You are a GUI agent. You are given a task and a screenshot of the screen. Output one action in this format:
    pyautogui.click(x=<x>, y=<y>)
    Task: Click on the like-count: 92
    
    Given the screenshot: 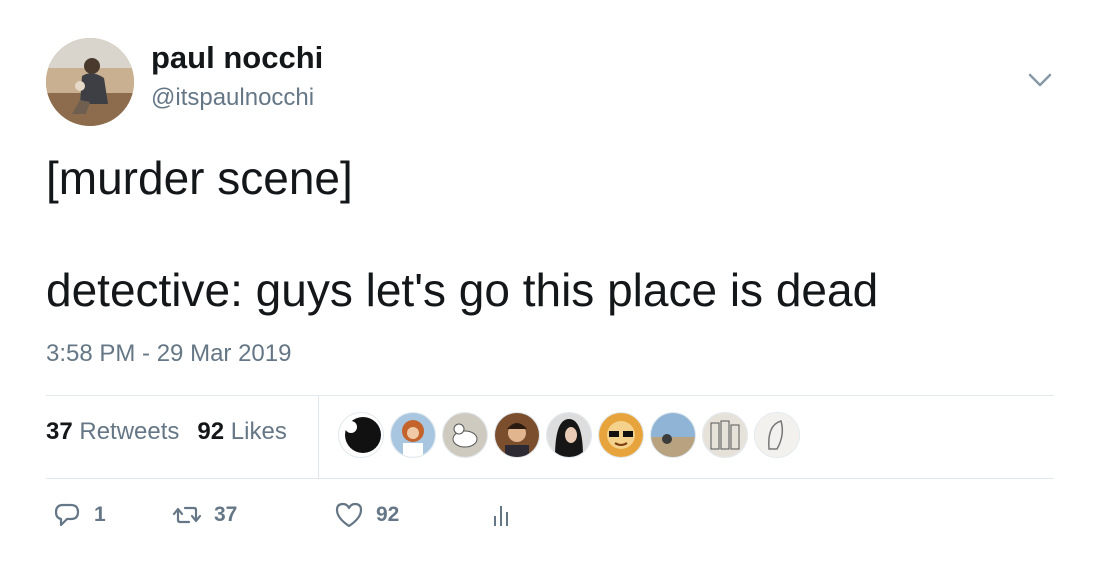 What is the action you would take?
    pyautogui.click(x=388, y=514)
    